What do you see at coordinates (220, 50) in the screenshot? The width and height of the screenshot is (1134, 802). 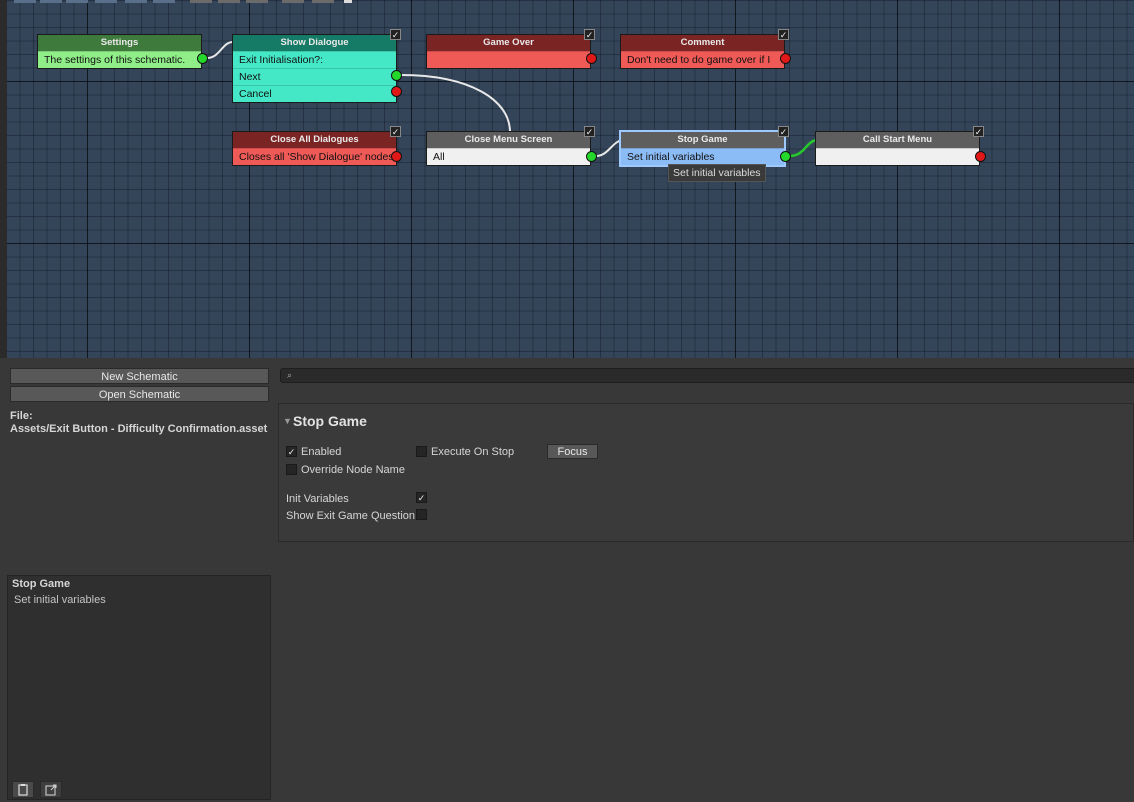 I see `wire-settings-to-dialogue` at bounding box center [220, 50].